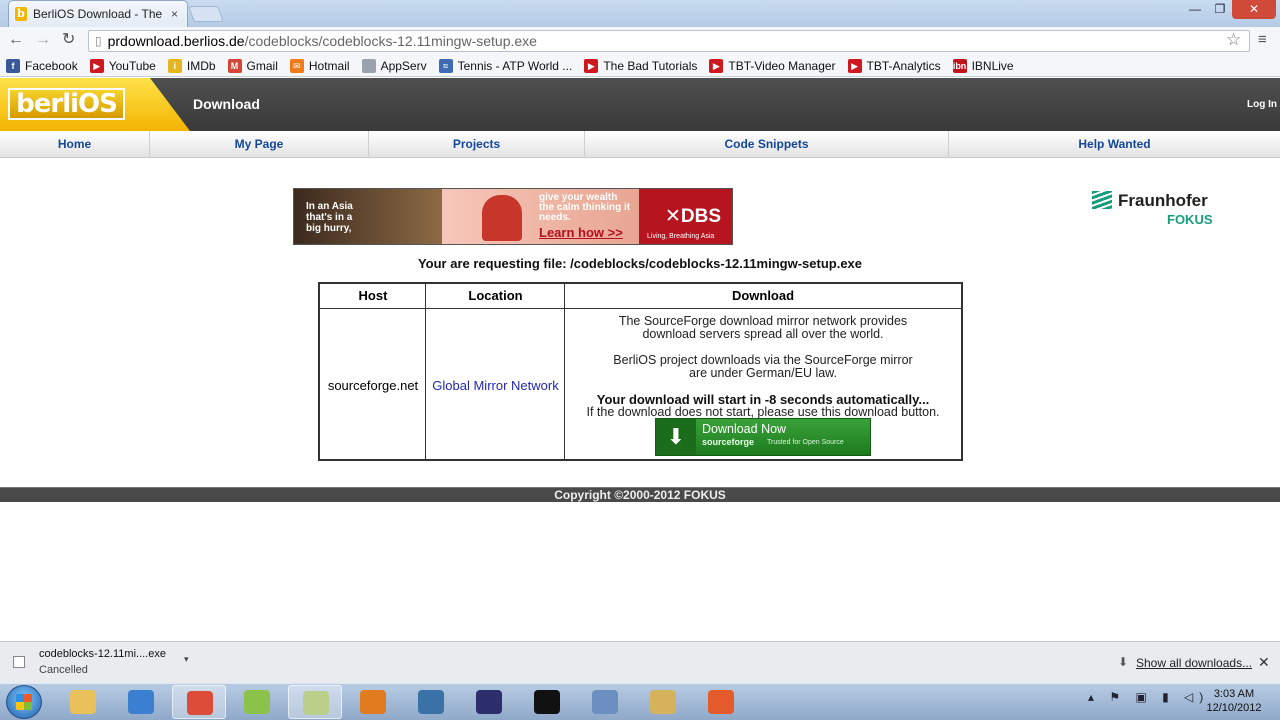 The image size is (1280, 720). What do you see at coordinates (1254, 9) in the screenshot?
I see `close-window-button: ✕` at bounding box center [1254, 9].